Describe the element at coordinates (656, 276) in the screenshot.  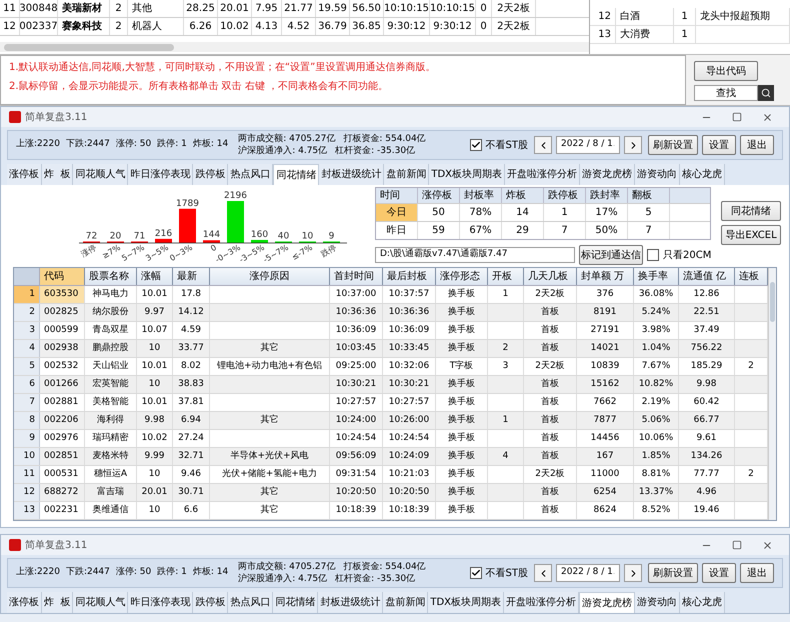
I see `column-header: 换手率` at that location.